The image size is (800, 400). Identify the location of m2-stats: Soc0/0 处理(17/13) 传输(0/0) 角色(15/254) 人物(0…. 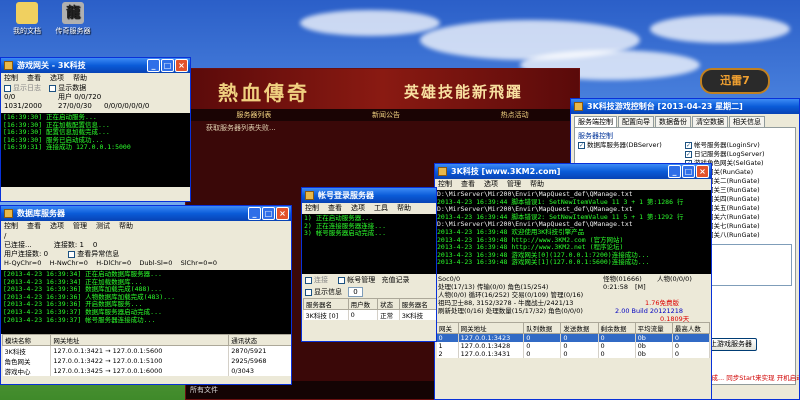
(565, 299).